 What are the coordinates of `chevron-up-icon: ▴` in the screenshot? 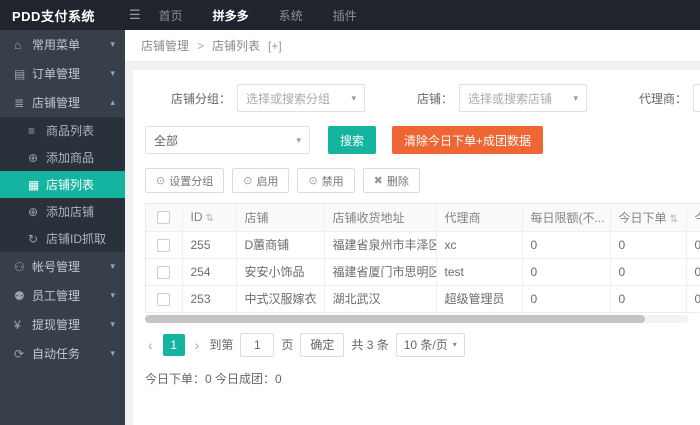 It's located at (112, 102).